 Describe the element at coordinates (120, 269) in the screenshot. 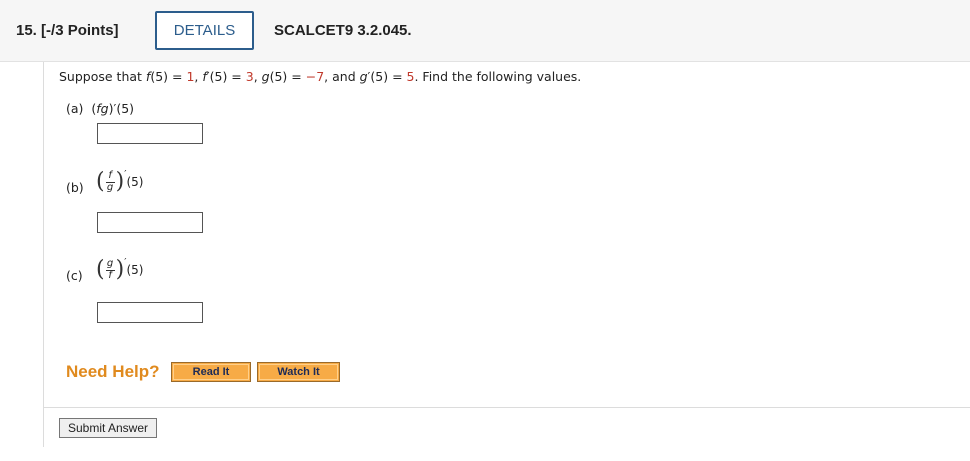

I see `part-c-expression: ( g f ) ′ (5)` at that location.